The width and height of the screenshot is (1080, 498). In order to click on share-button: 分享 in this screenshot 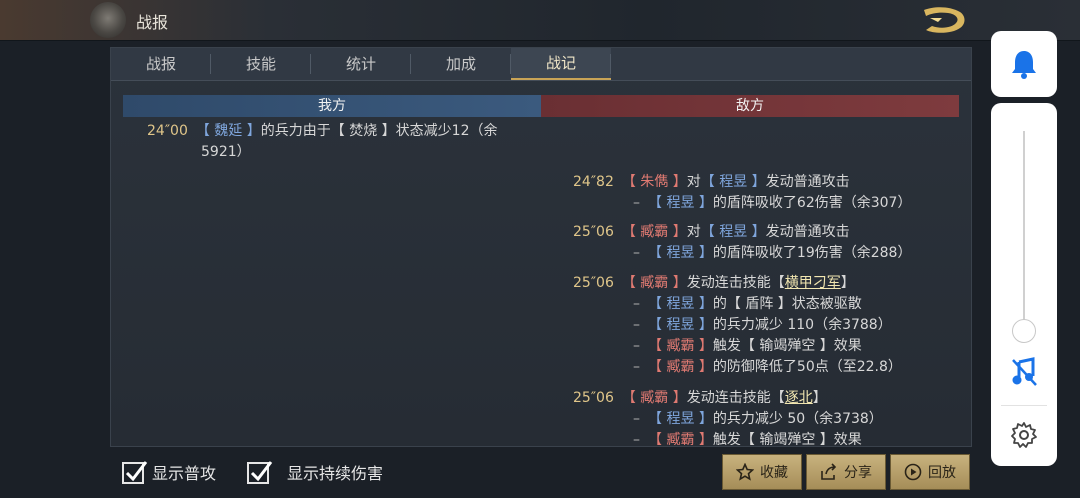, I will do `click(846, 472)`.